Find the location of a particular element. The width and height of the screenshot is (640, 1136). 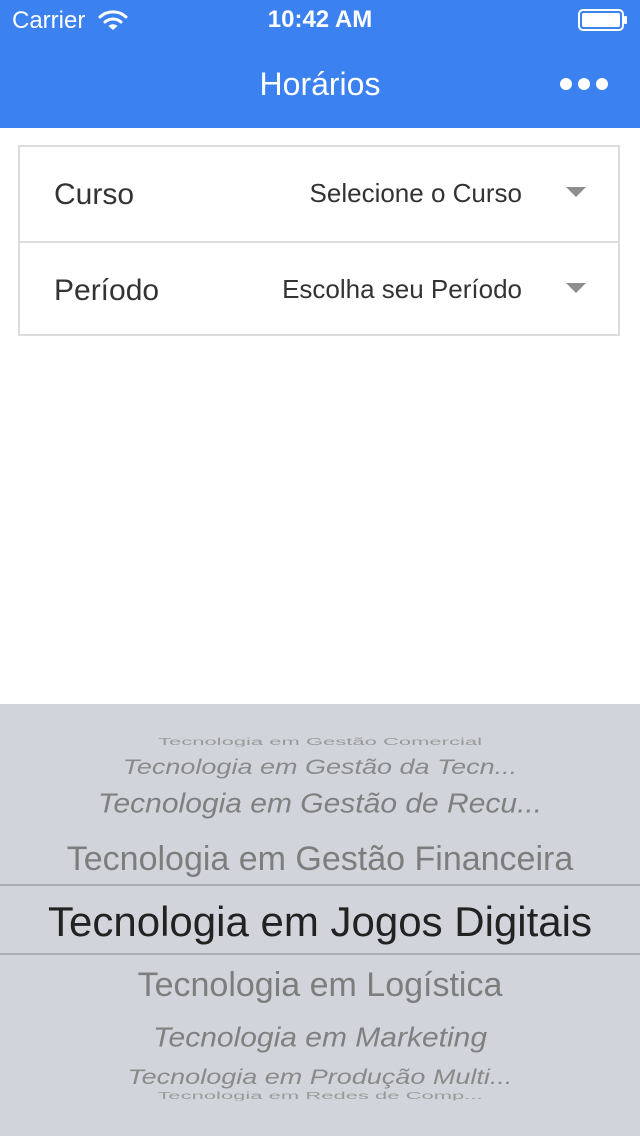

status-time: 10:42 AM is located at coordinates (320, 19).